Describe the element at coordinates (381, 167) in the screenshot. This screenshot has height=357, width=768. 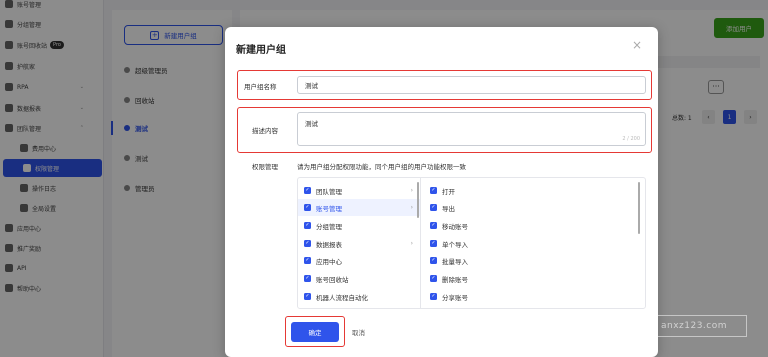
I see `perm-hint: 请为用户组分配权限功能，同个用户组的用户功能权限一致` at that location.